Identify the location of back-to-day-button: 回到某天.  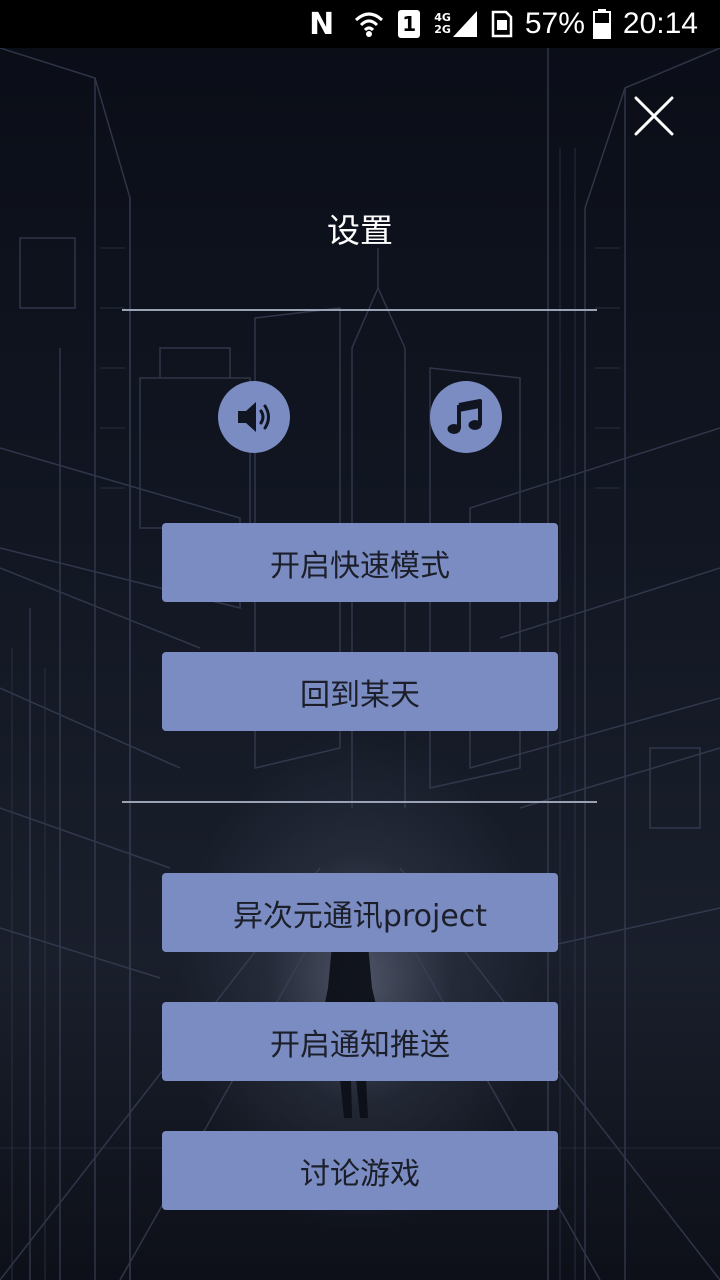
(360, 691).